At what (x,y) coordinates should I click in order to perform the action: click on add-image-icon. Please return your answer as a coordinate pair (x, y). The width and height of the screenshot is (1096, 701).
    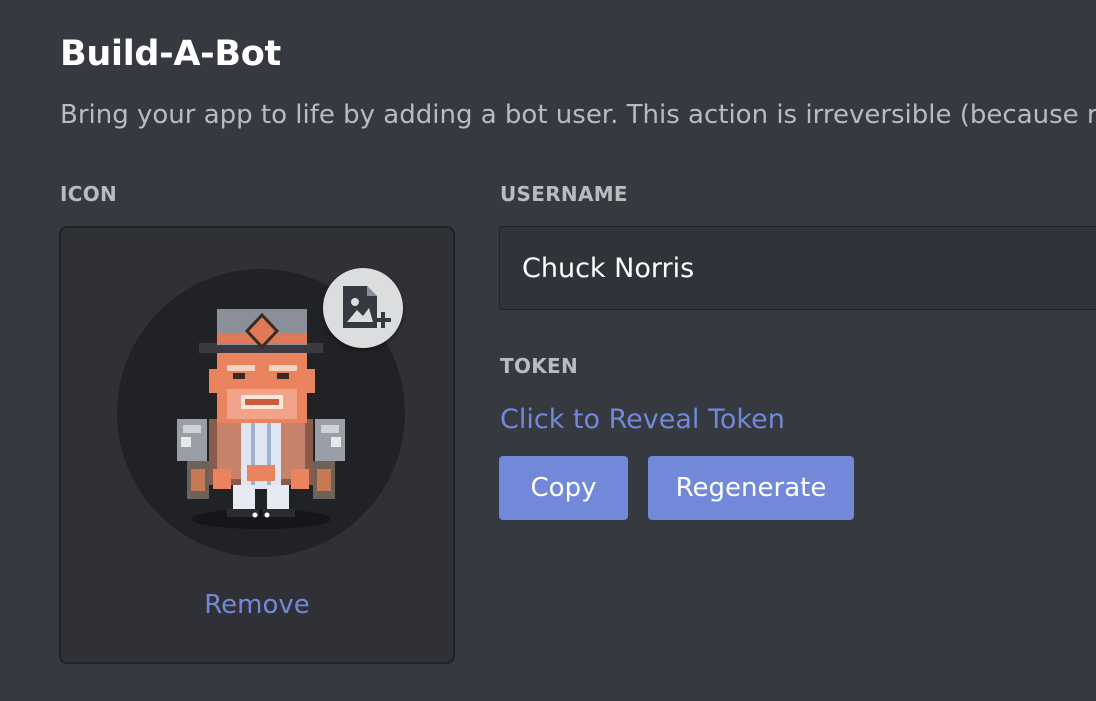
    Looking at the image, I should click on (363, 308).